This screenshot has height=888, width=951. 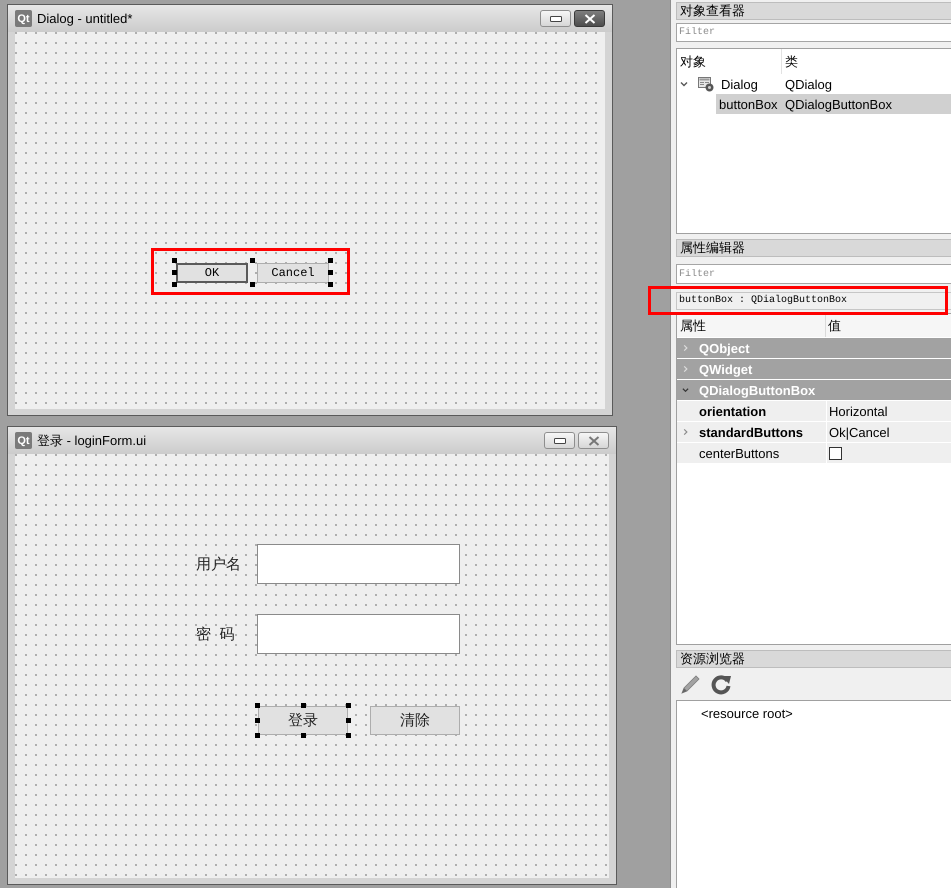 I want to click on panel-title: 对象查看器, so click(x=813, y=11).